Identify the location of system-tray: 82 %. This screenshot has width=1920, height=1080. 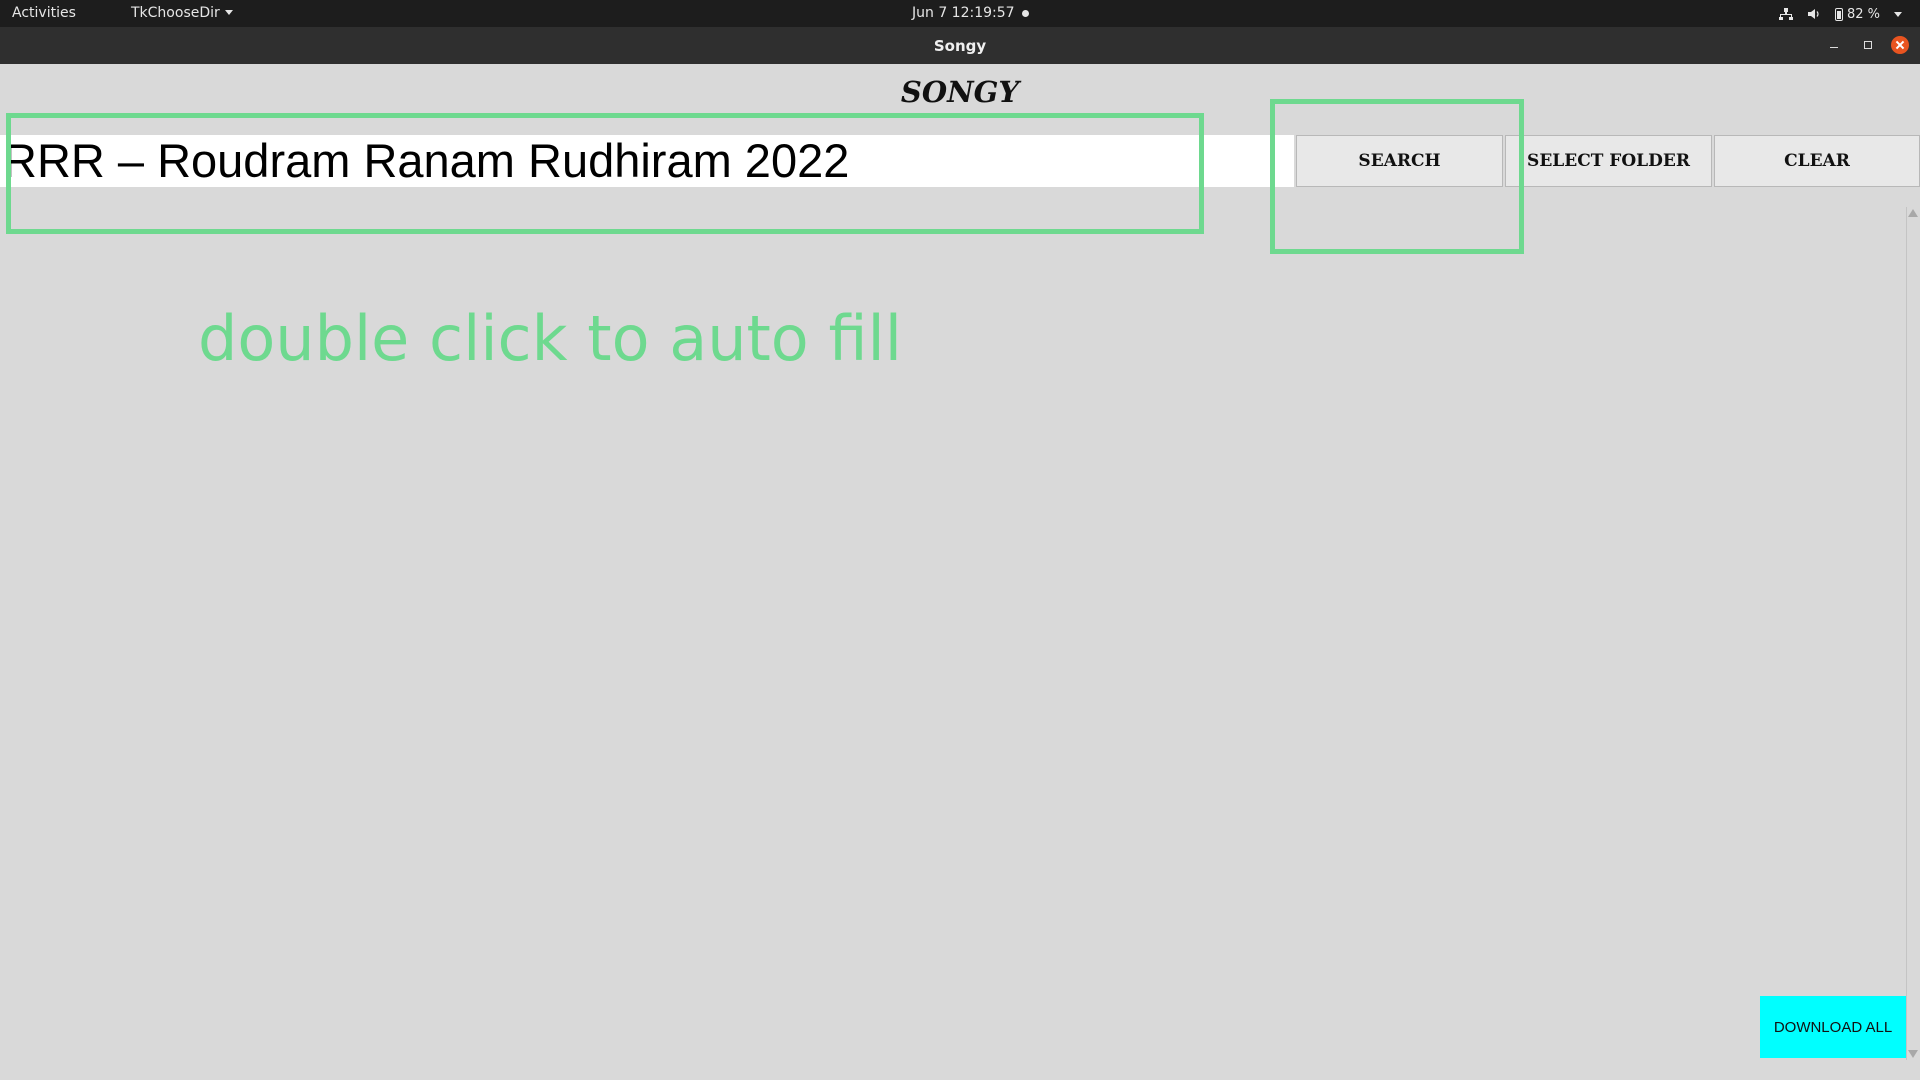
(1840, 14).